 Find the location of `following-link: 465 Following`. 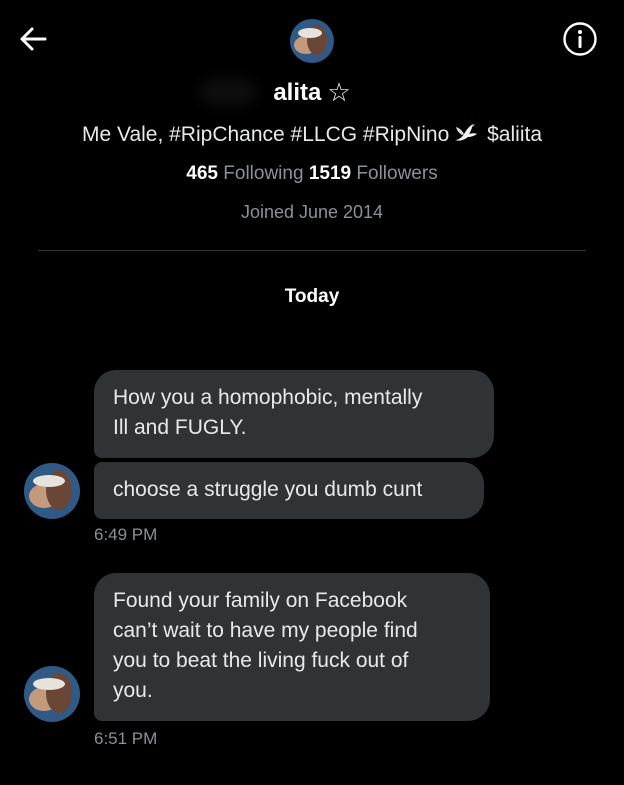

following-link: 465 Following is located at coordinates (244, 173).